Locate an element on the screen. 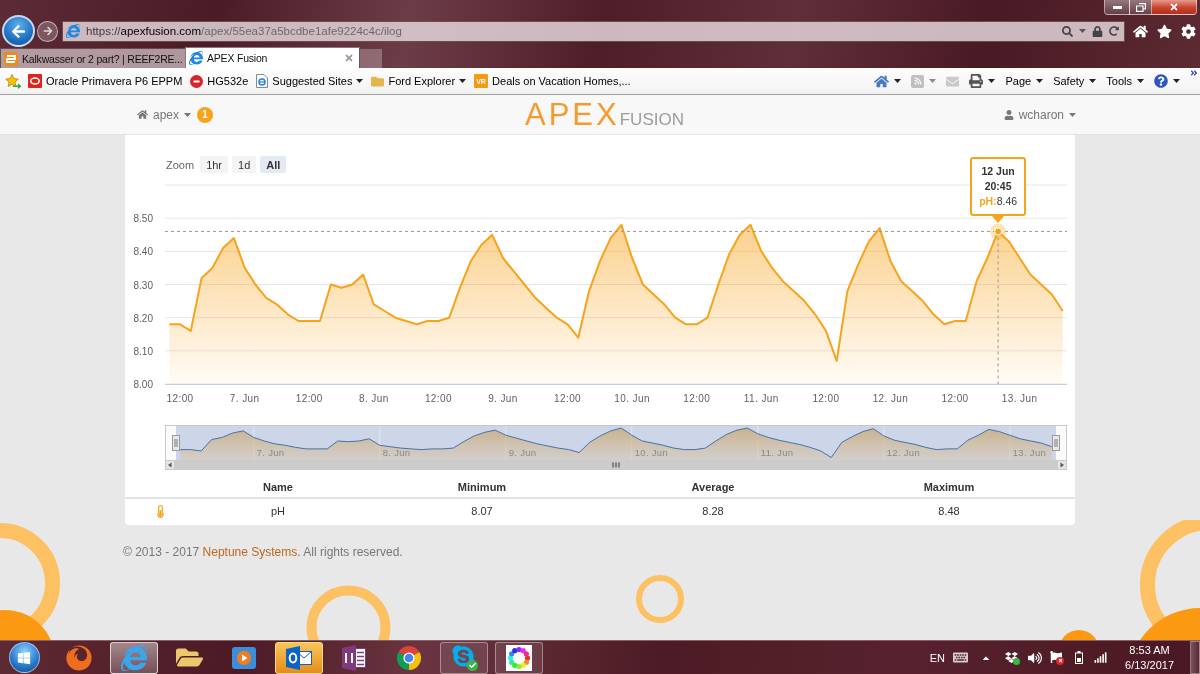 The width and height of the screenshot is (1200, 674). clock-button: 8:53 AM 6/13/2017 is located at coordinates (1149, 657).